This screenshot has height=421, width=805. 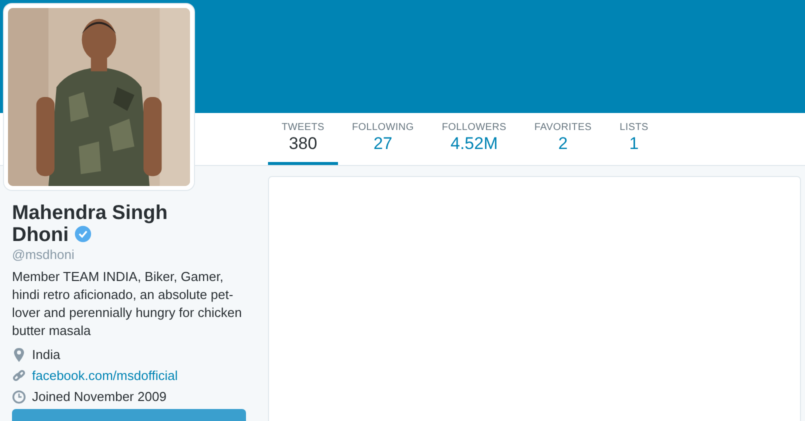 What do you see at coordinates (127, 304) in the screenshot?
I see `profile-bio: Member TEAM INDIA, Biker, Gamer, hindi retro aficionado, an absolute pet-lover and perennially hungry for chicken butter masala` at bounding box center [127, 304].